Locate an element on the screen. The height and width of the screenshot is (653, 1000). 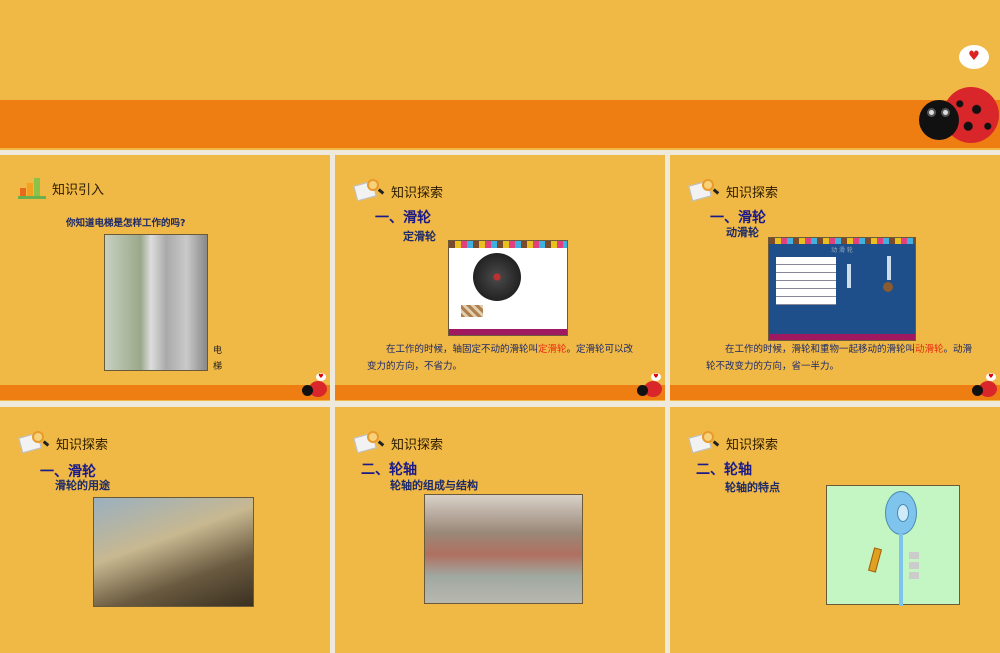
subtitle: 定滑轮 is located at coordinates (419, 236).